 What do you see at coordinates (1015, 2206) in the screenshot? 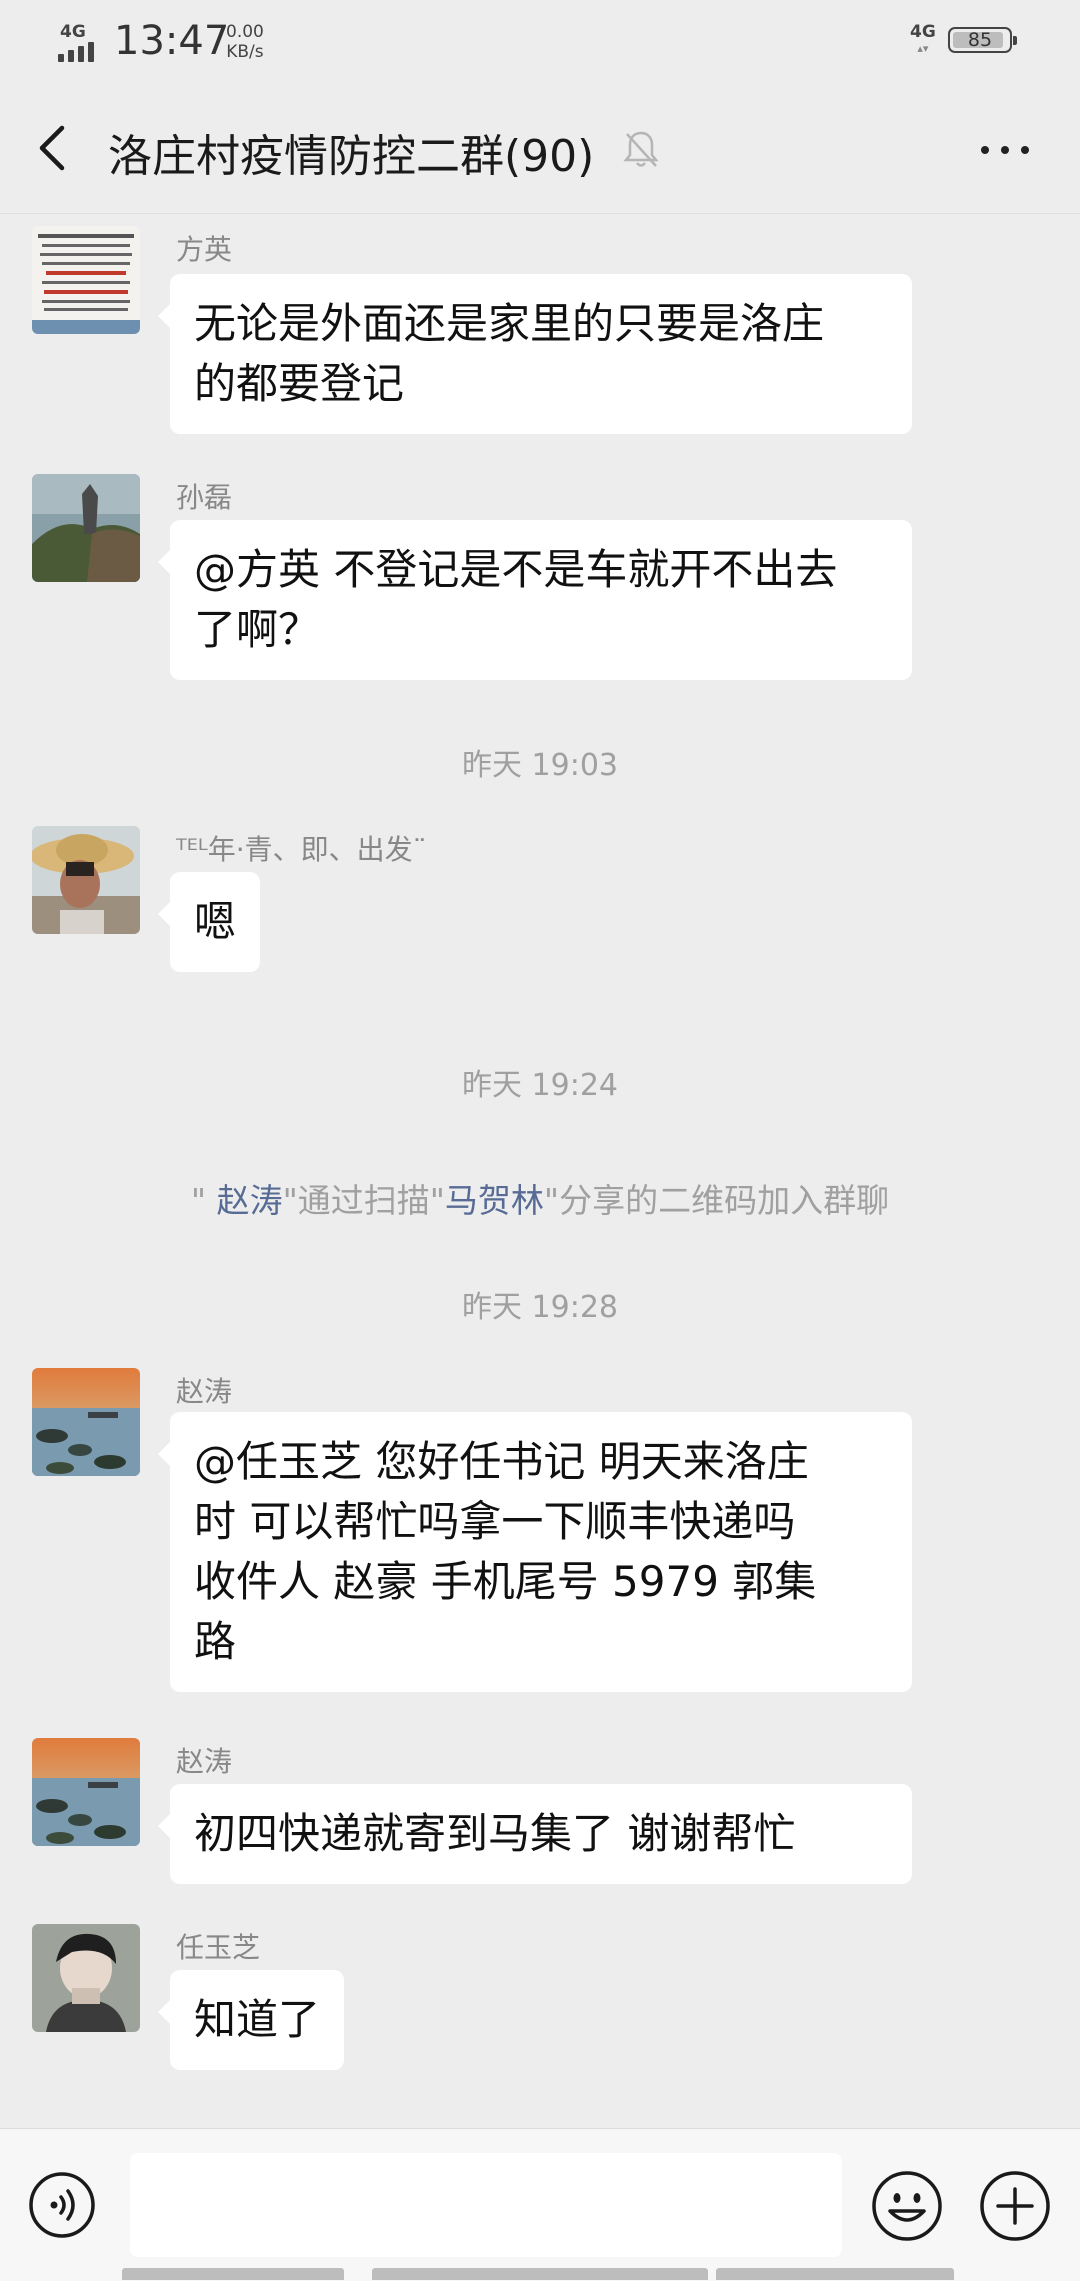
I see `plus-icon` at bounding box center [1015, 2206].